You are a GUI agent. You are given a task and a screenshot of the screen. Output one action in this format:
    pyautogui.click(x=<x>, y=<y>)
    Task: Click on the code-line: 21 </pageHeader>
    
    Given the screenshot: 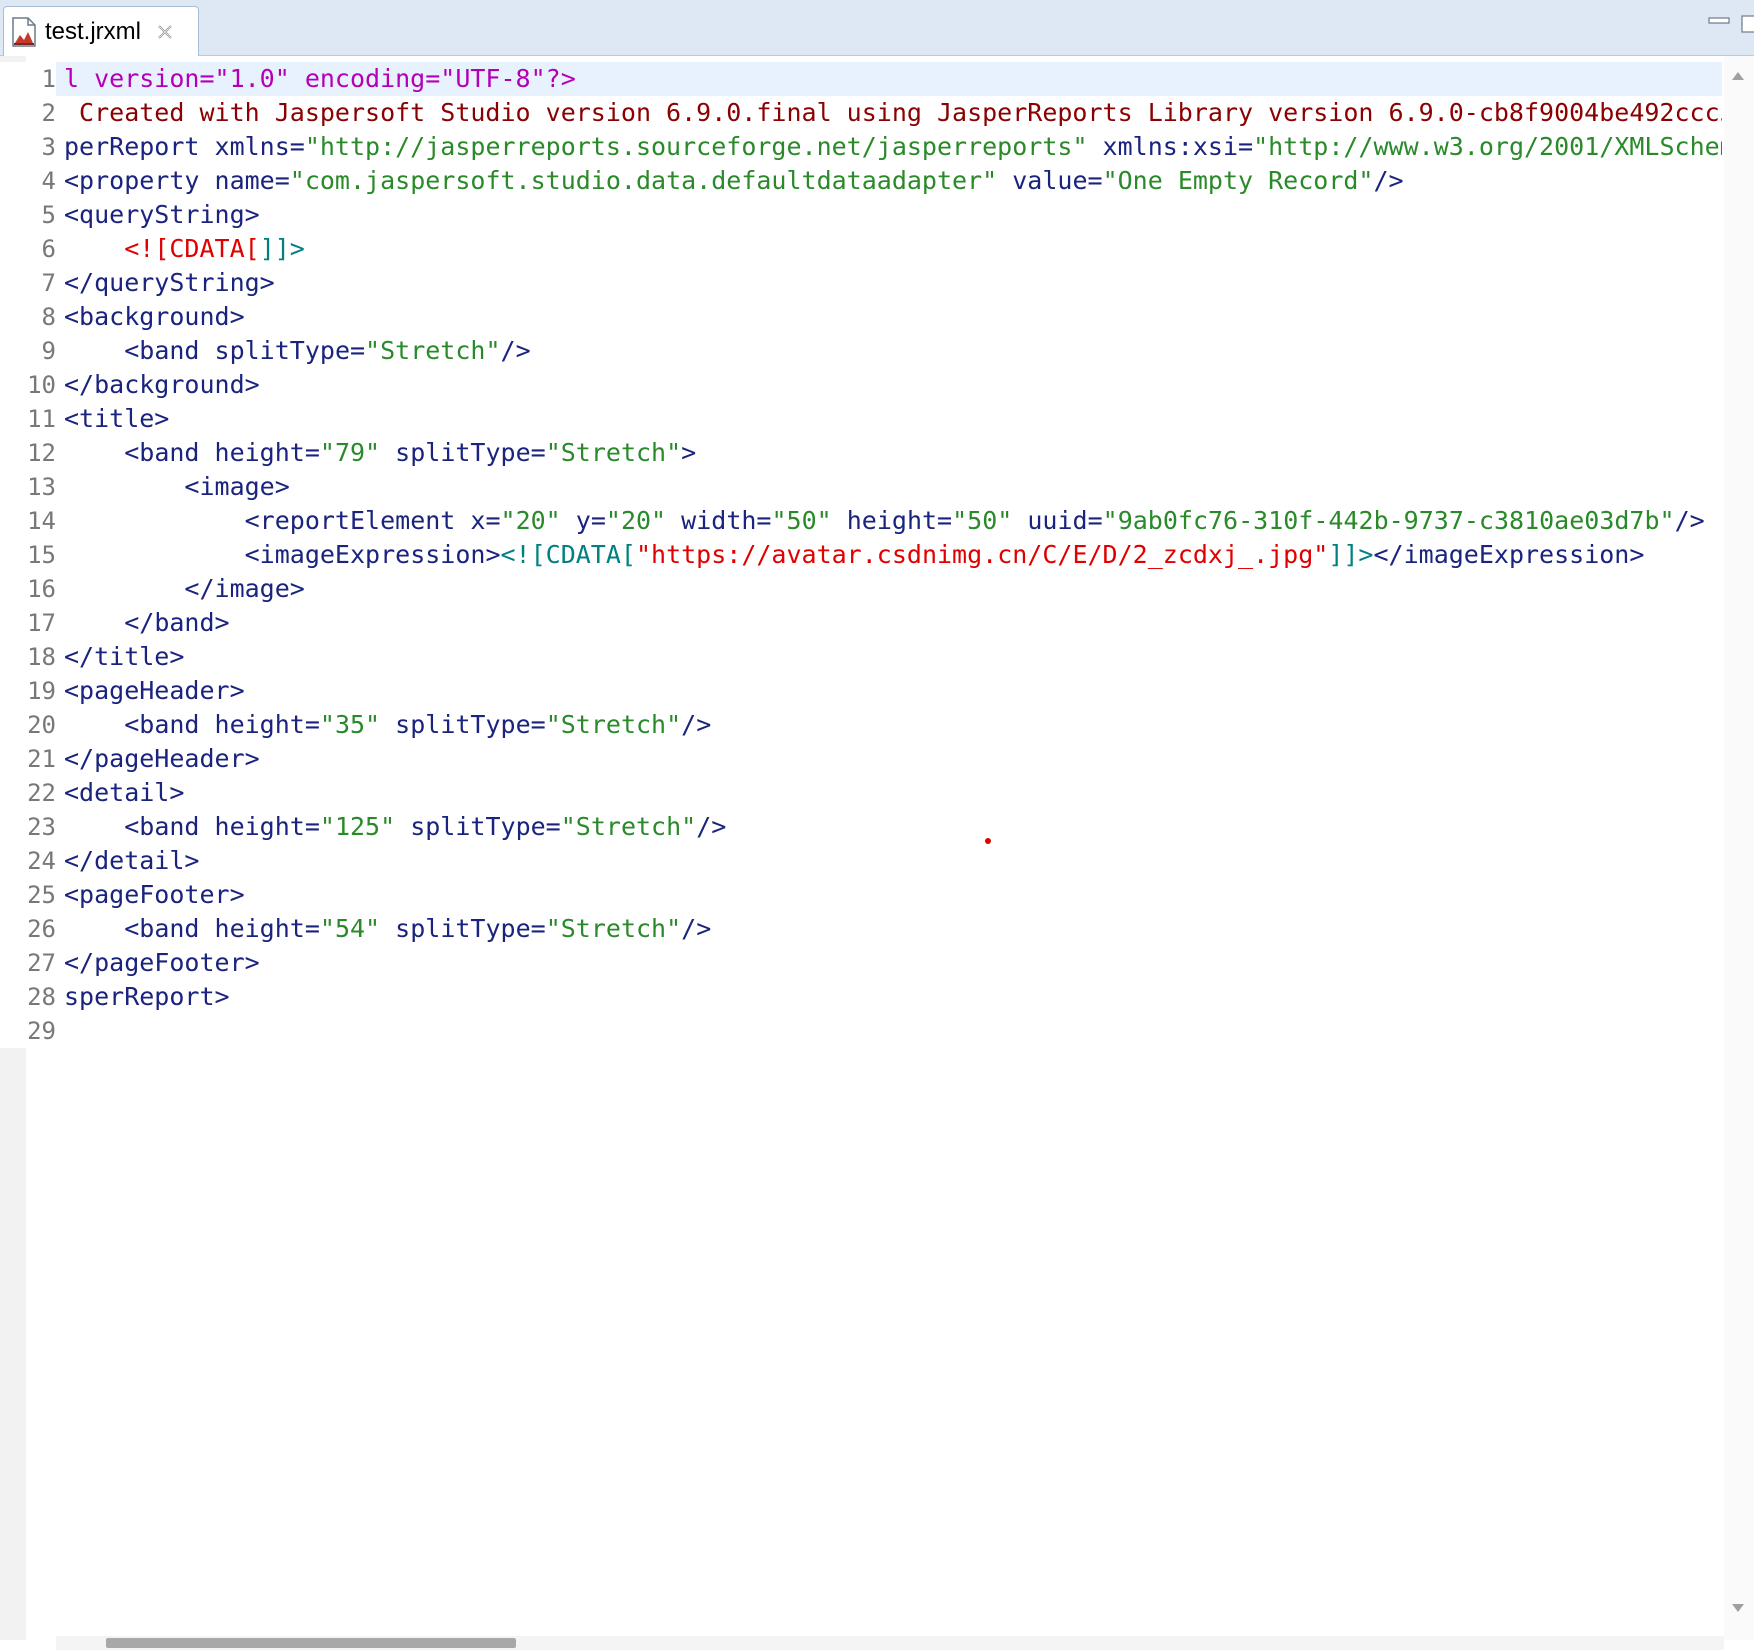 What is the action you would take?
    pyautogui.click(x=861, y=759)
    